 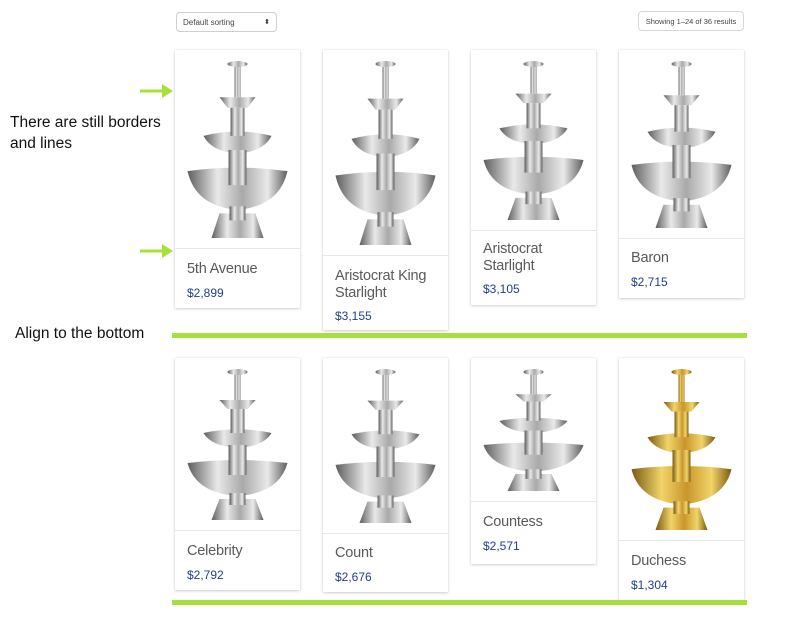 I want to click on product-price: $2,792, so click(x=205, y=575).